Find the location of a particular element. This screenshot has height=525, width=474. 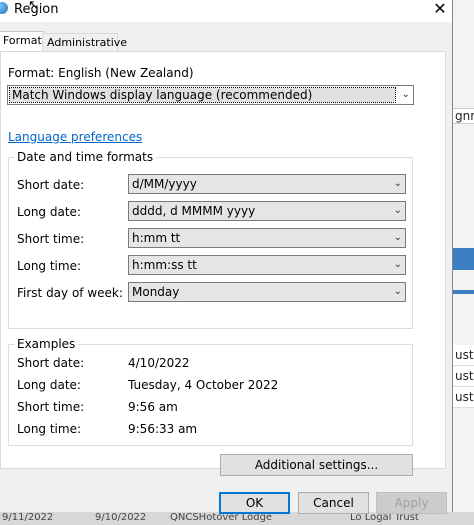

first-day-of-week-select: Monday ⌄ is located at coordinates (267, 292).